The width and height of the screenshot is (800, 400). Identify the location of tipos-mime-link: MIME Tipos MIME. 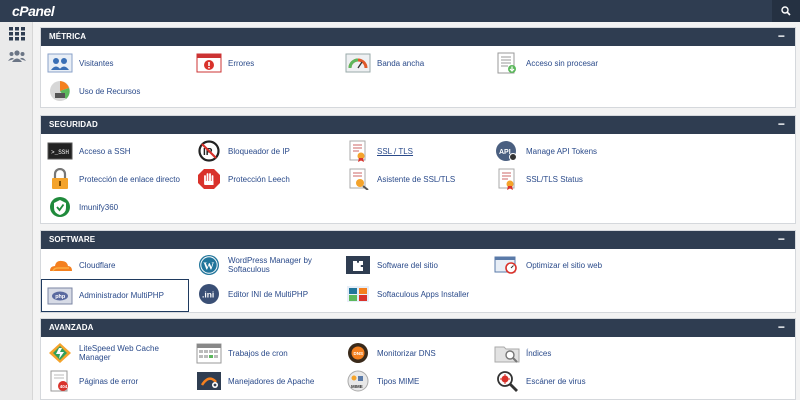
(382, 381).